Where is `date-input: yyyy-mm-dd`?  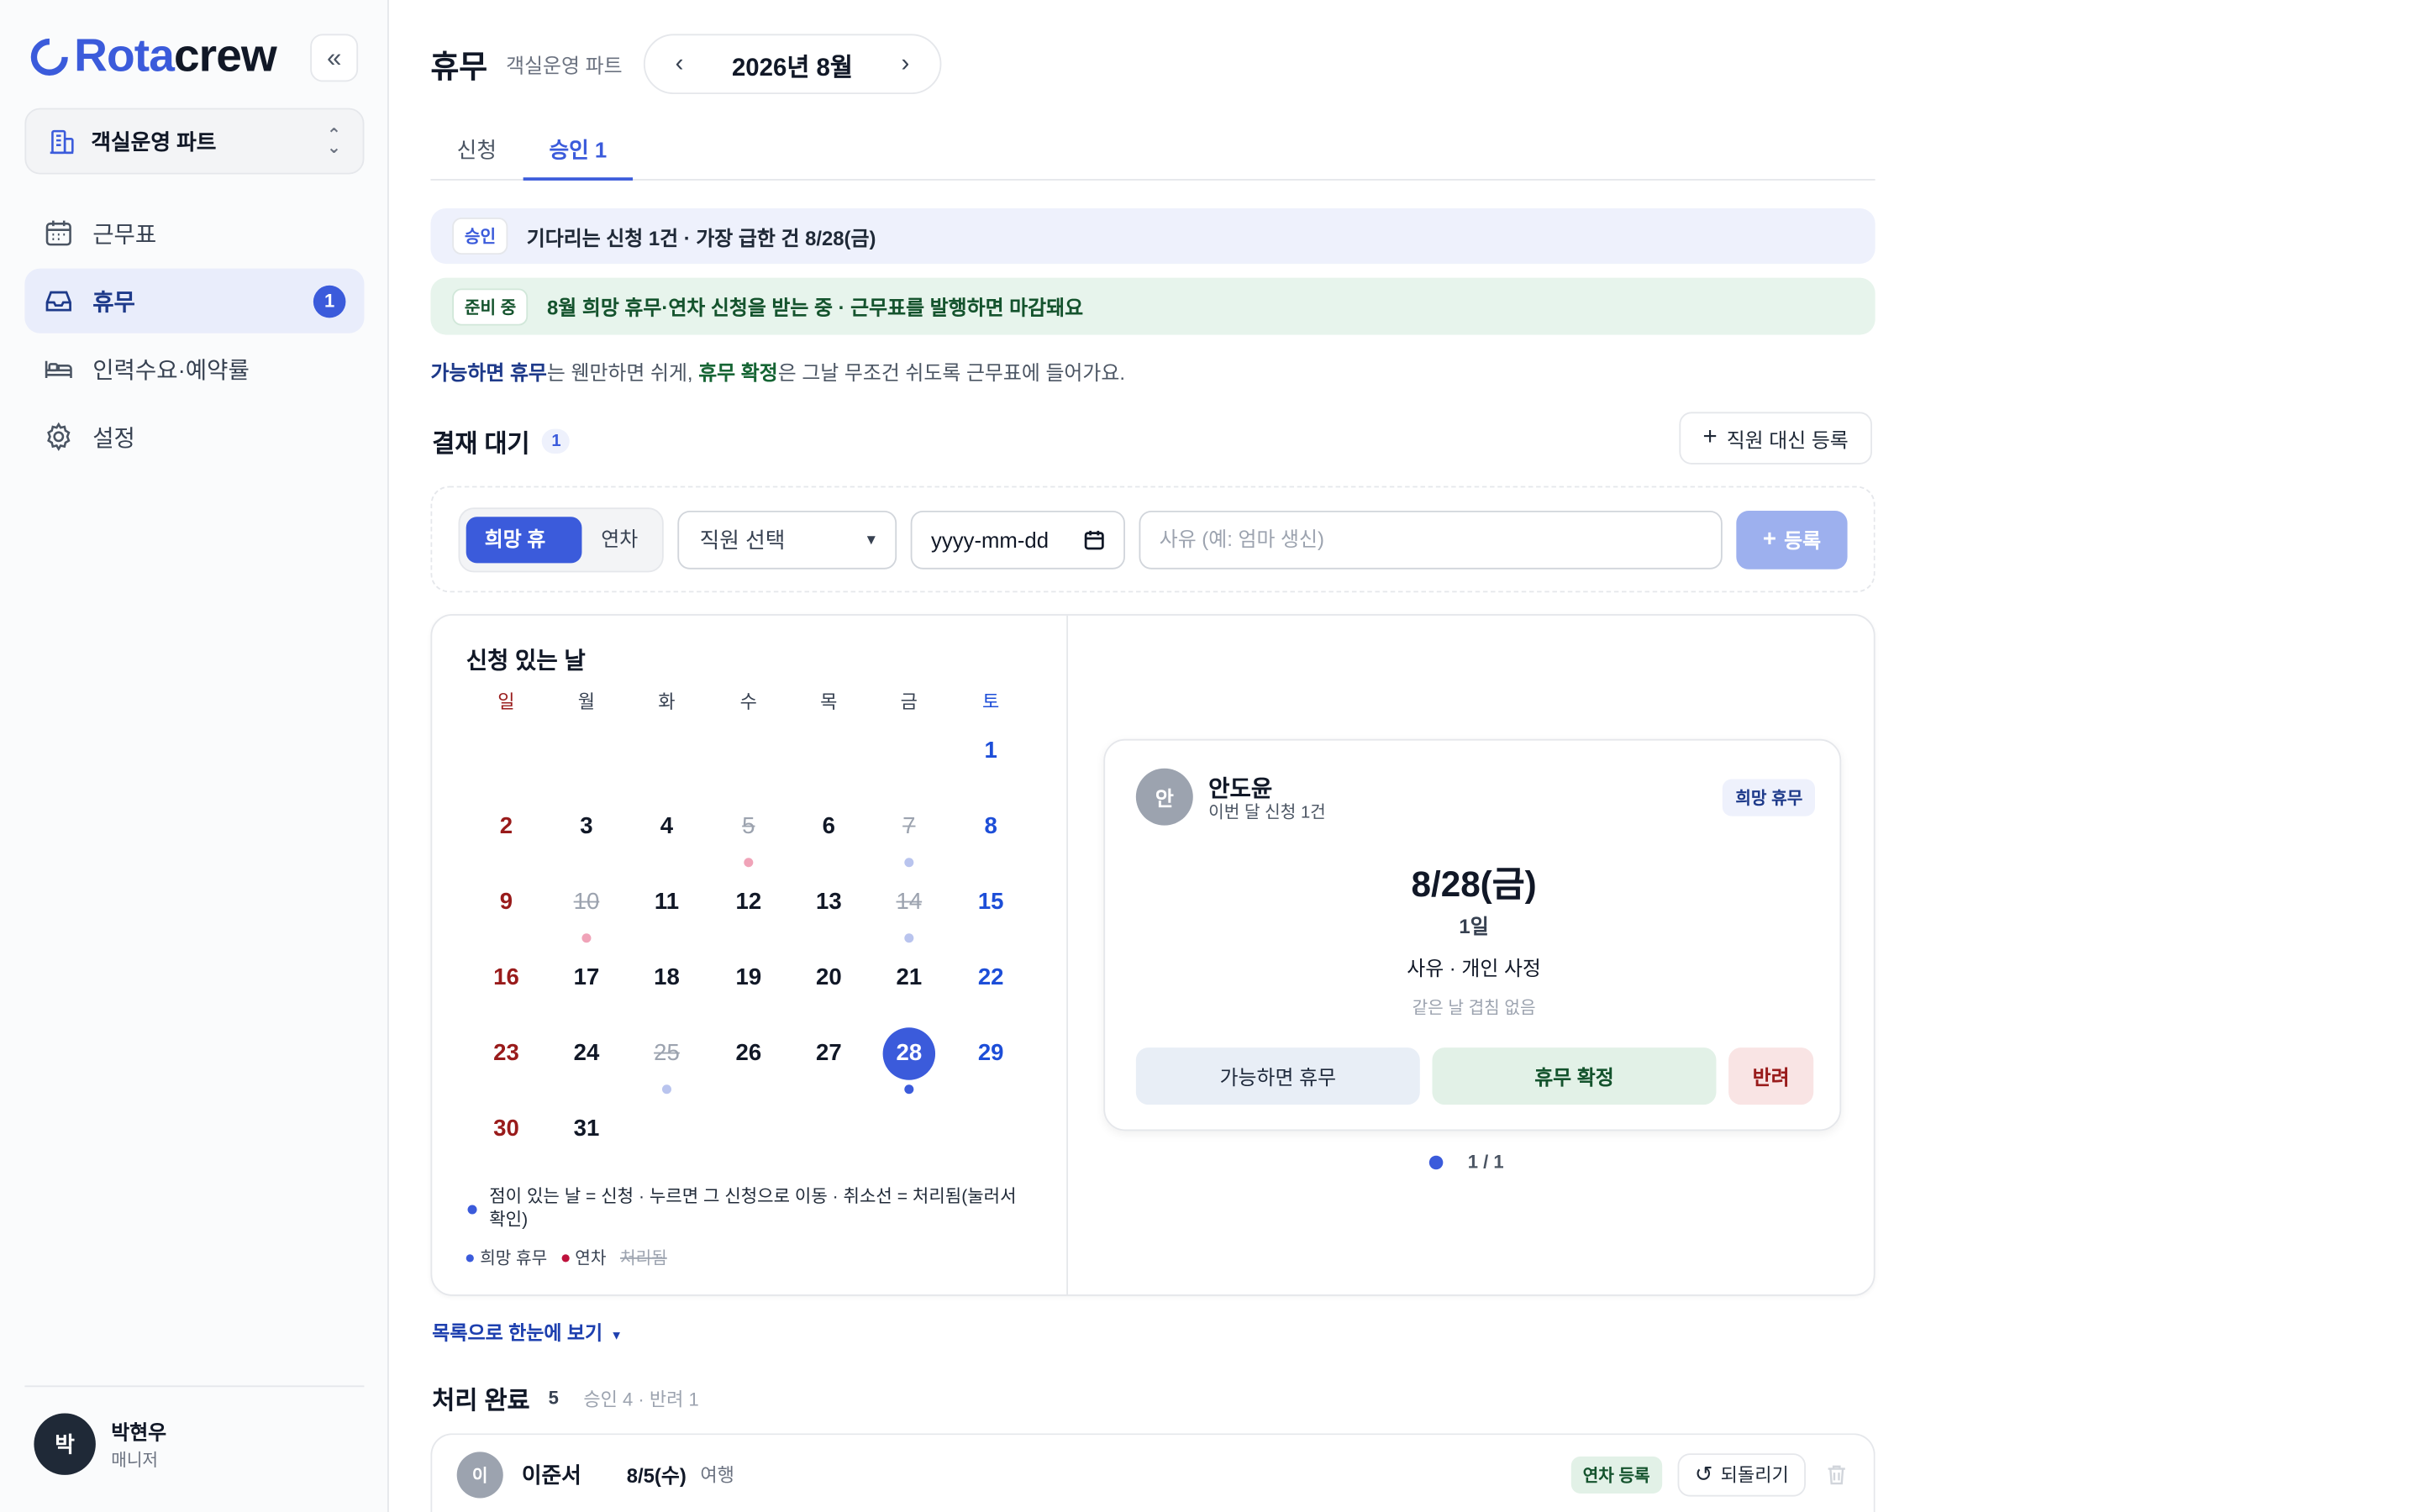 date-input: yyyy-mm-dd is located at coordinates (1019, 539).